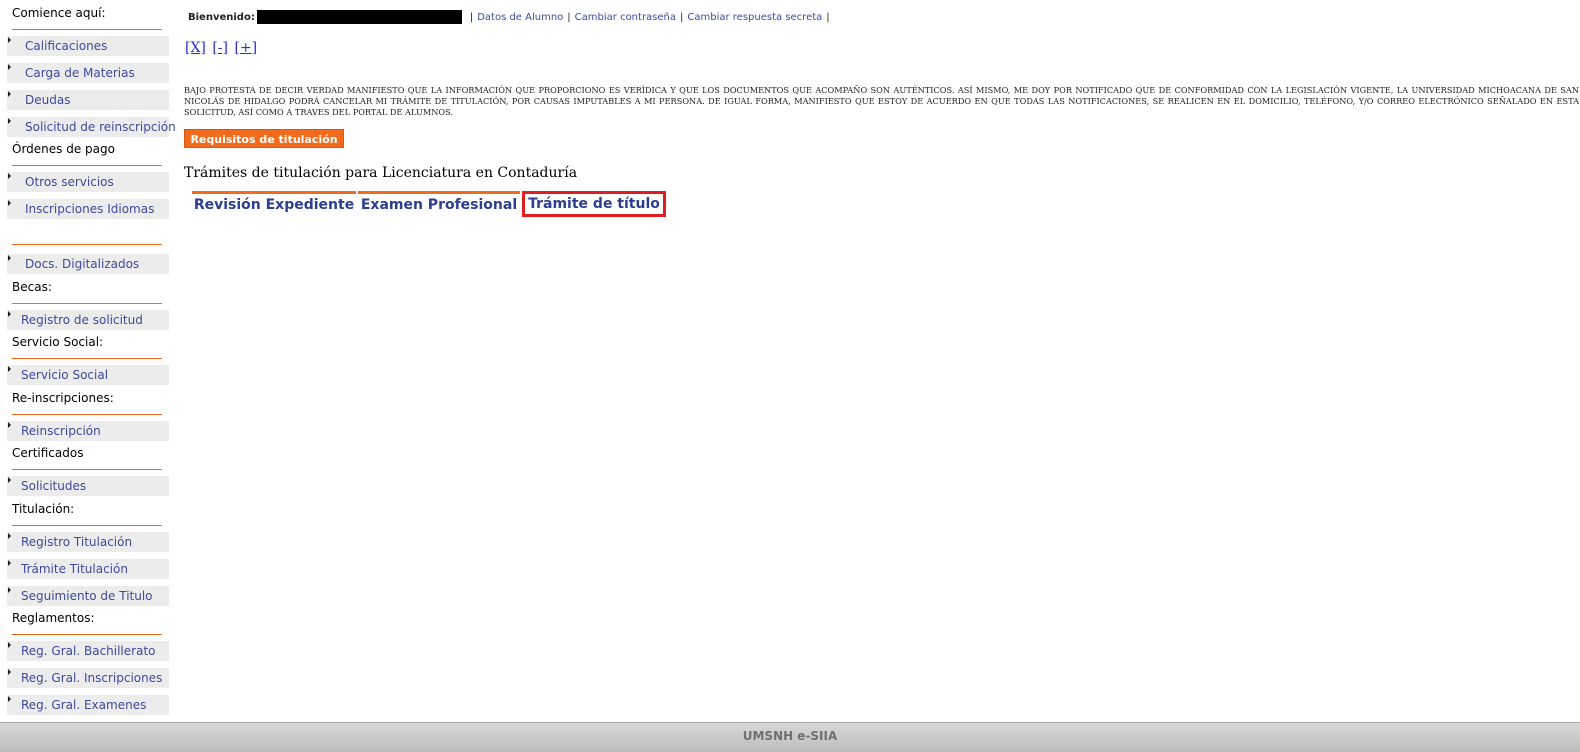 Image resolution: width=1580 pixels, height=752 pixels. What do you see at coordinates (87, 514) in the screenshot?
I see `sidebar-header-titulacion: Titulación:` at bounding box center [87, 514].